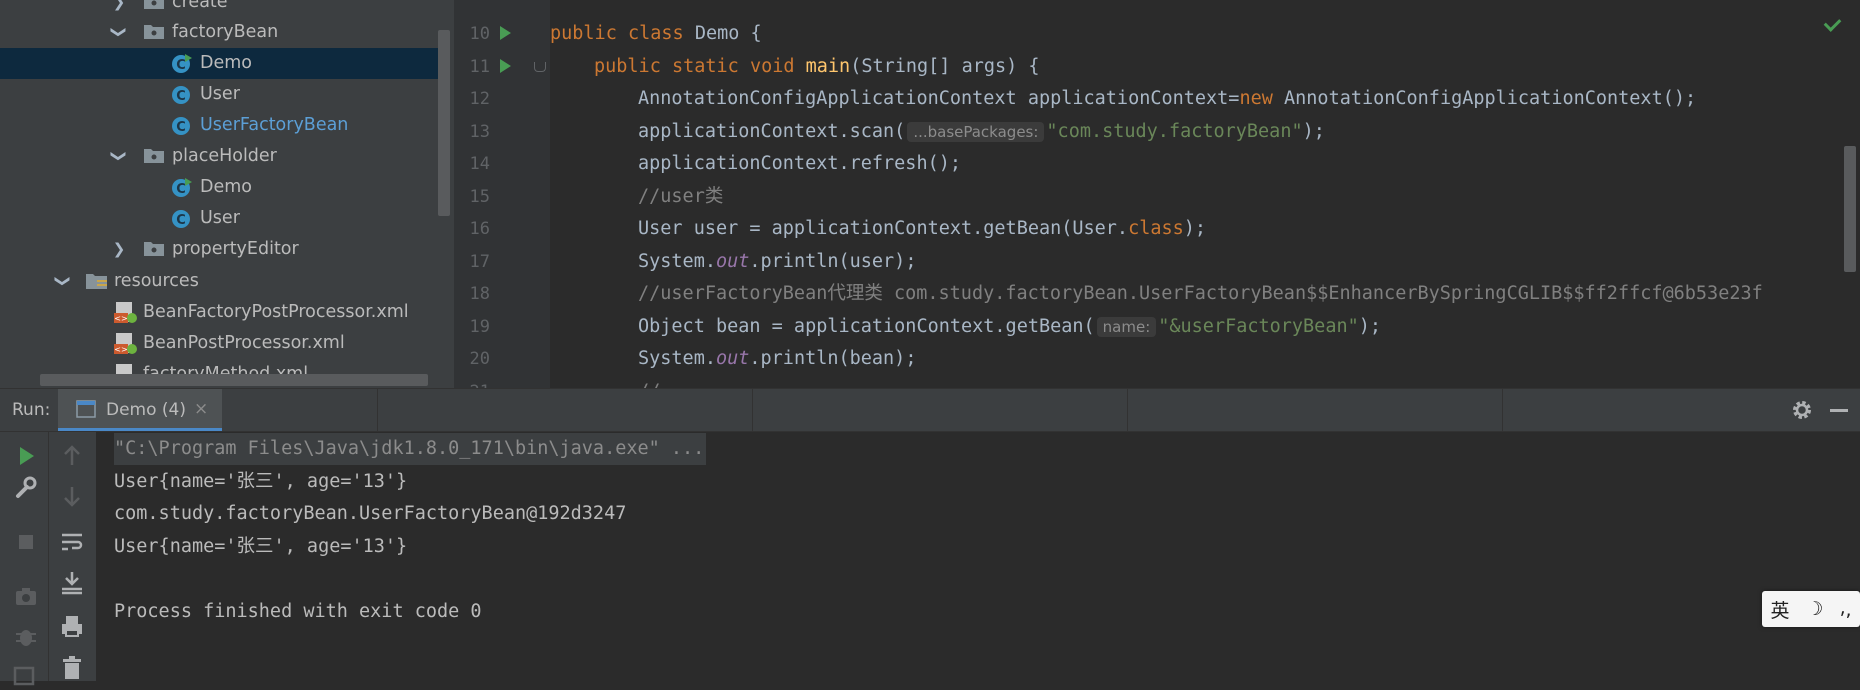 The height and width of the screenshot is (690, 1860). What do you see at coordinates (772, 131) in the screenshot?
I see `statement: applicationContext.scan(` at bounding box center [772, 131].